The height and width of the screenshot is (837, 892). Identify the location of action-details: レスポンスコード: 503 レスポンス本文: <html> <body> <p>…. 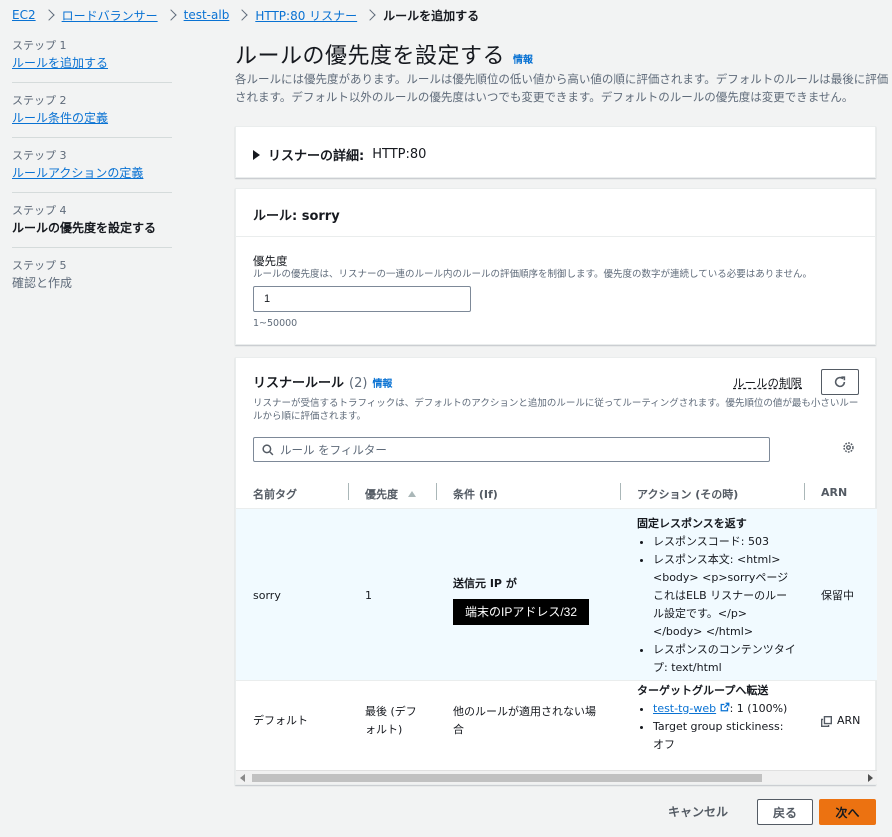
(717, 605).